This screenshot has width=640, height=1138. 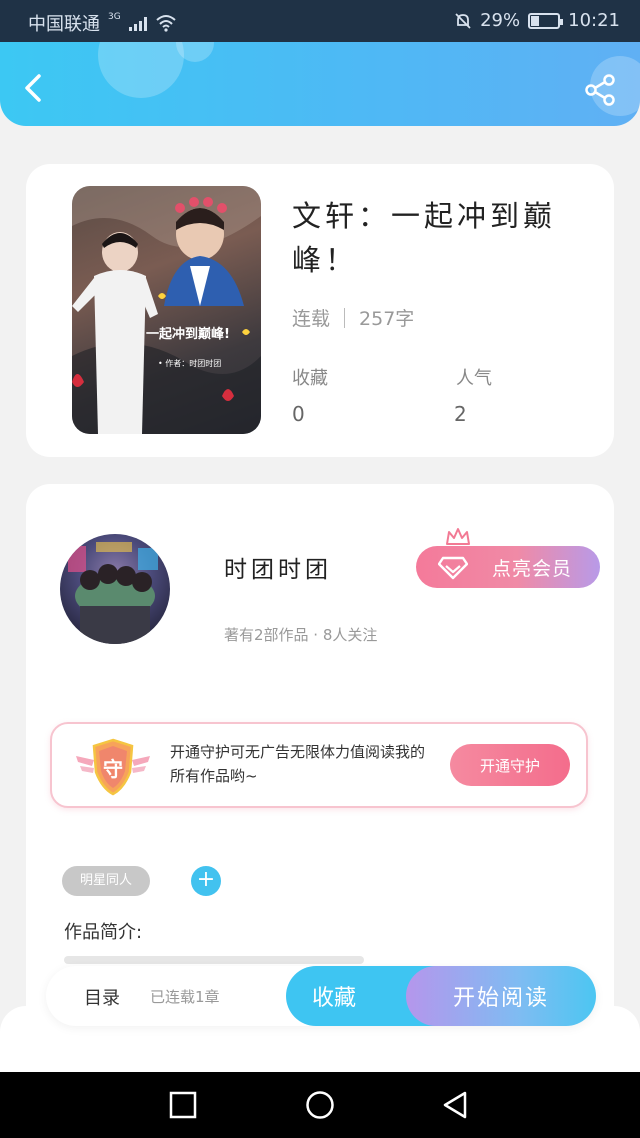 What do you see at coordinates (531, 568) in the screenshot?
I see `vip-button-label: 点亮会员` at bounding box center [531, 568].